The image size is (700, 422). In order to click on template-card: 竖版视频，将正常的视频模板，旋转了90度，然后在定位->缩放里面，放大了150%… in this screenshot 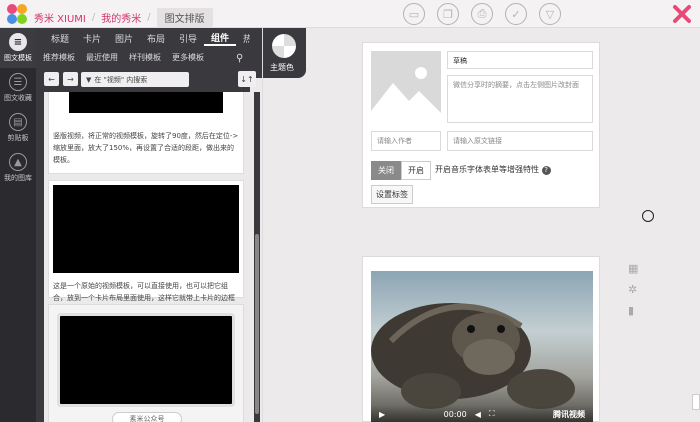, I will do `click(146, 133)`.